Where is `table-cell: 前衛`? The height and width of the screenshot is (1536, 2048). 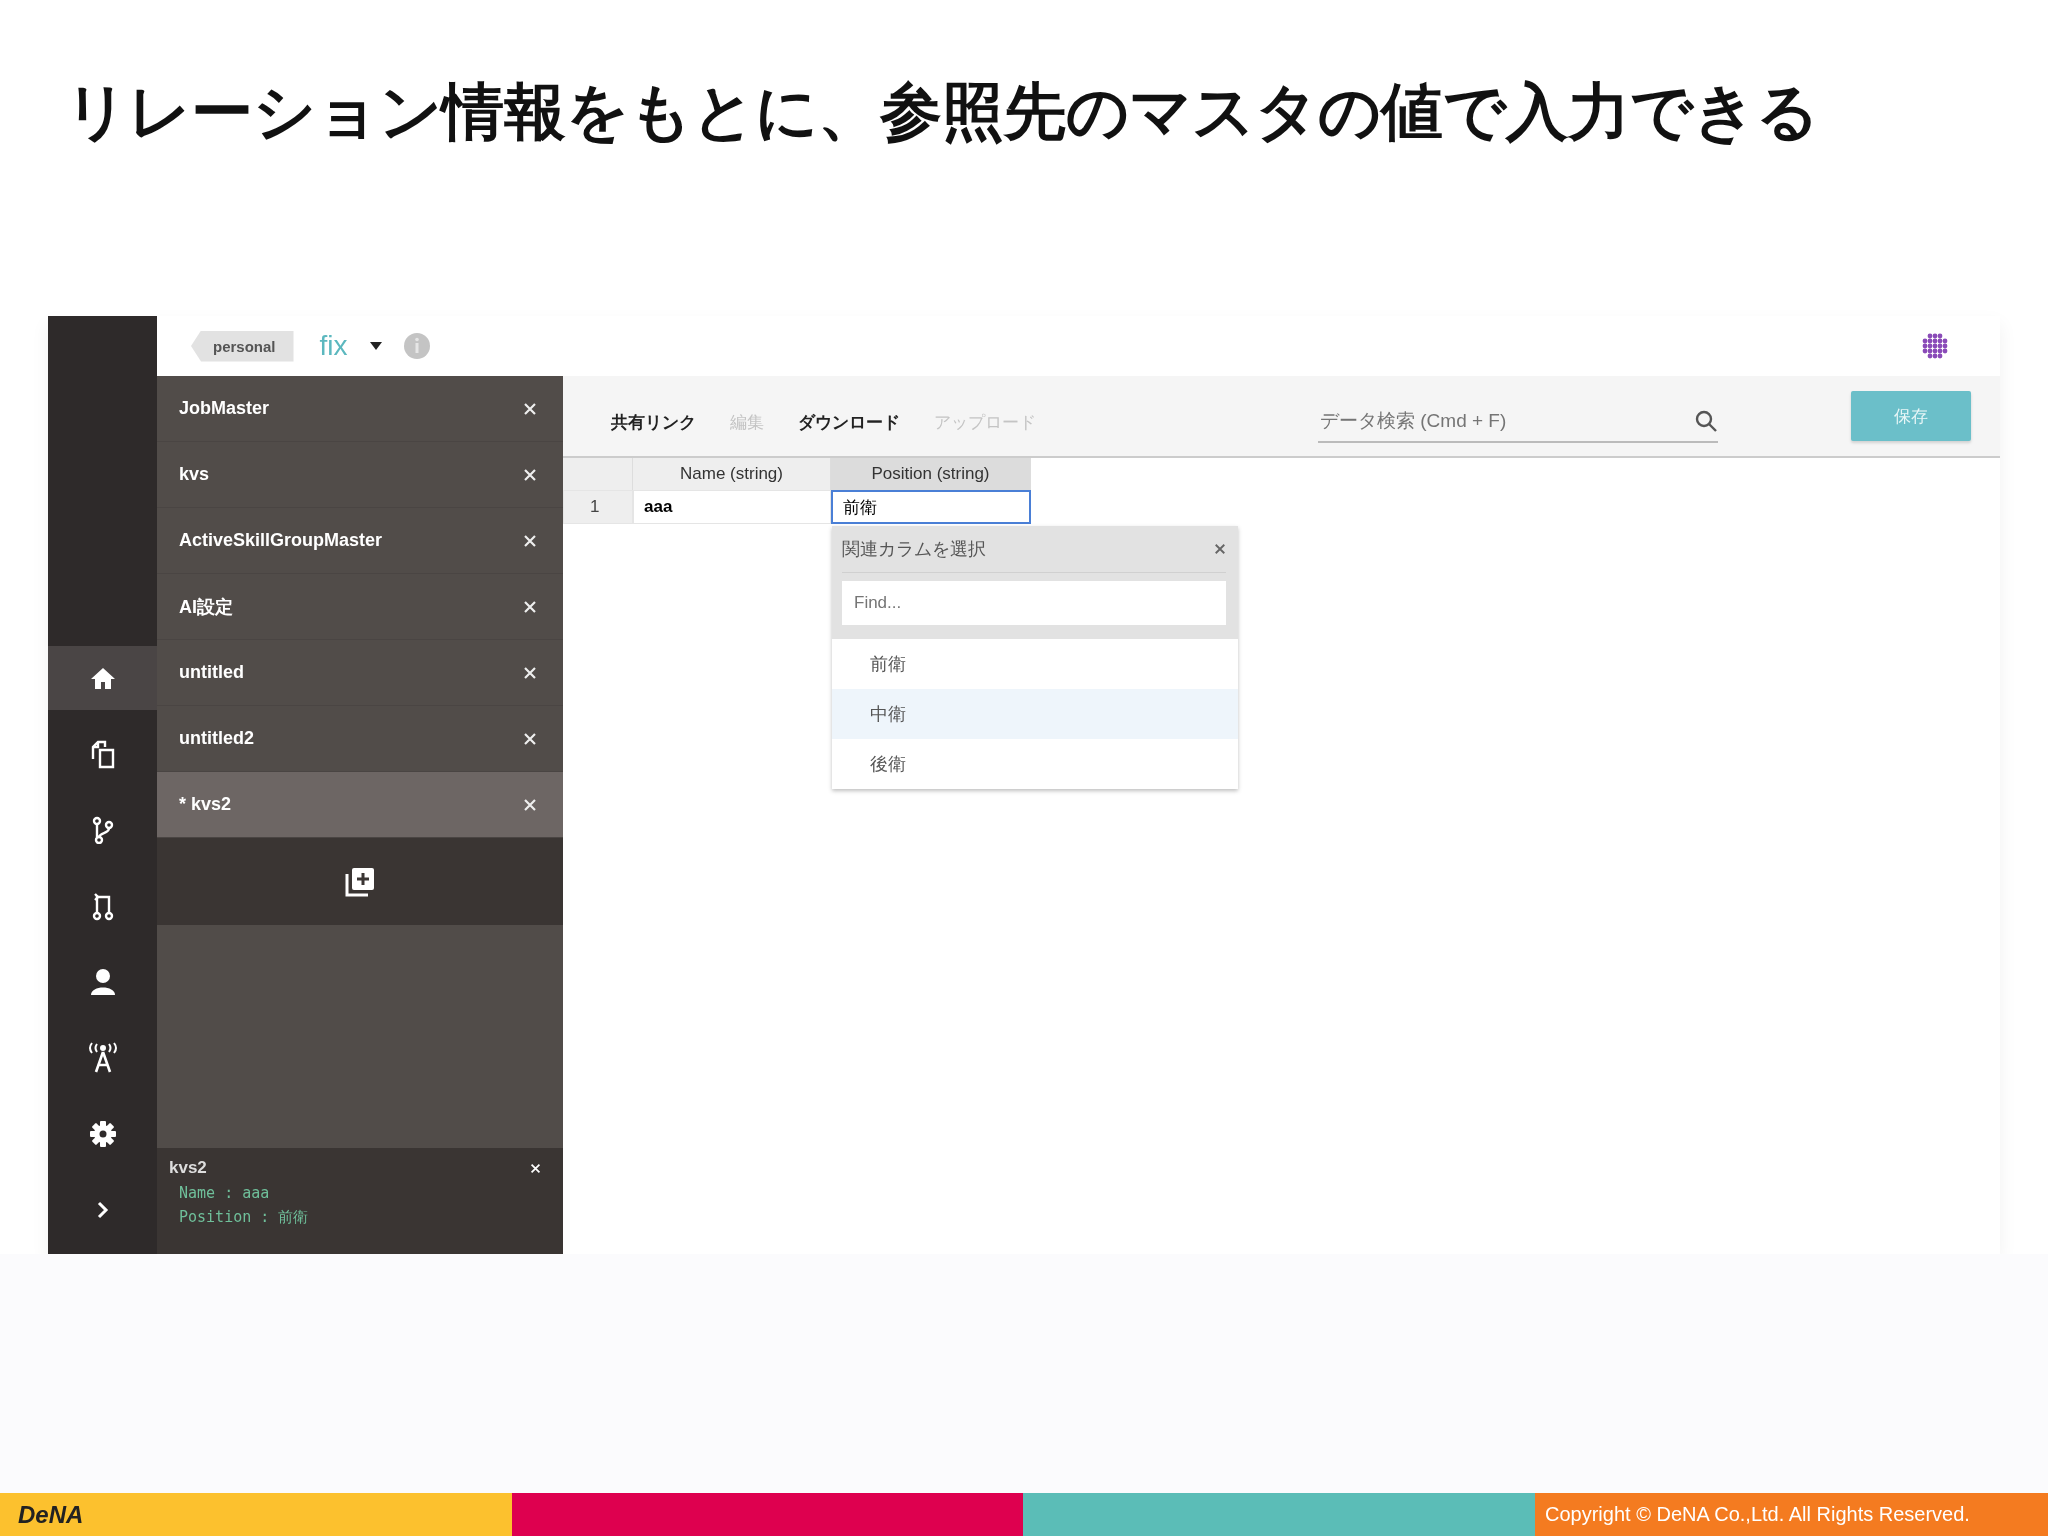 table-cell: 前衛 is located at coordinates (931, 507).